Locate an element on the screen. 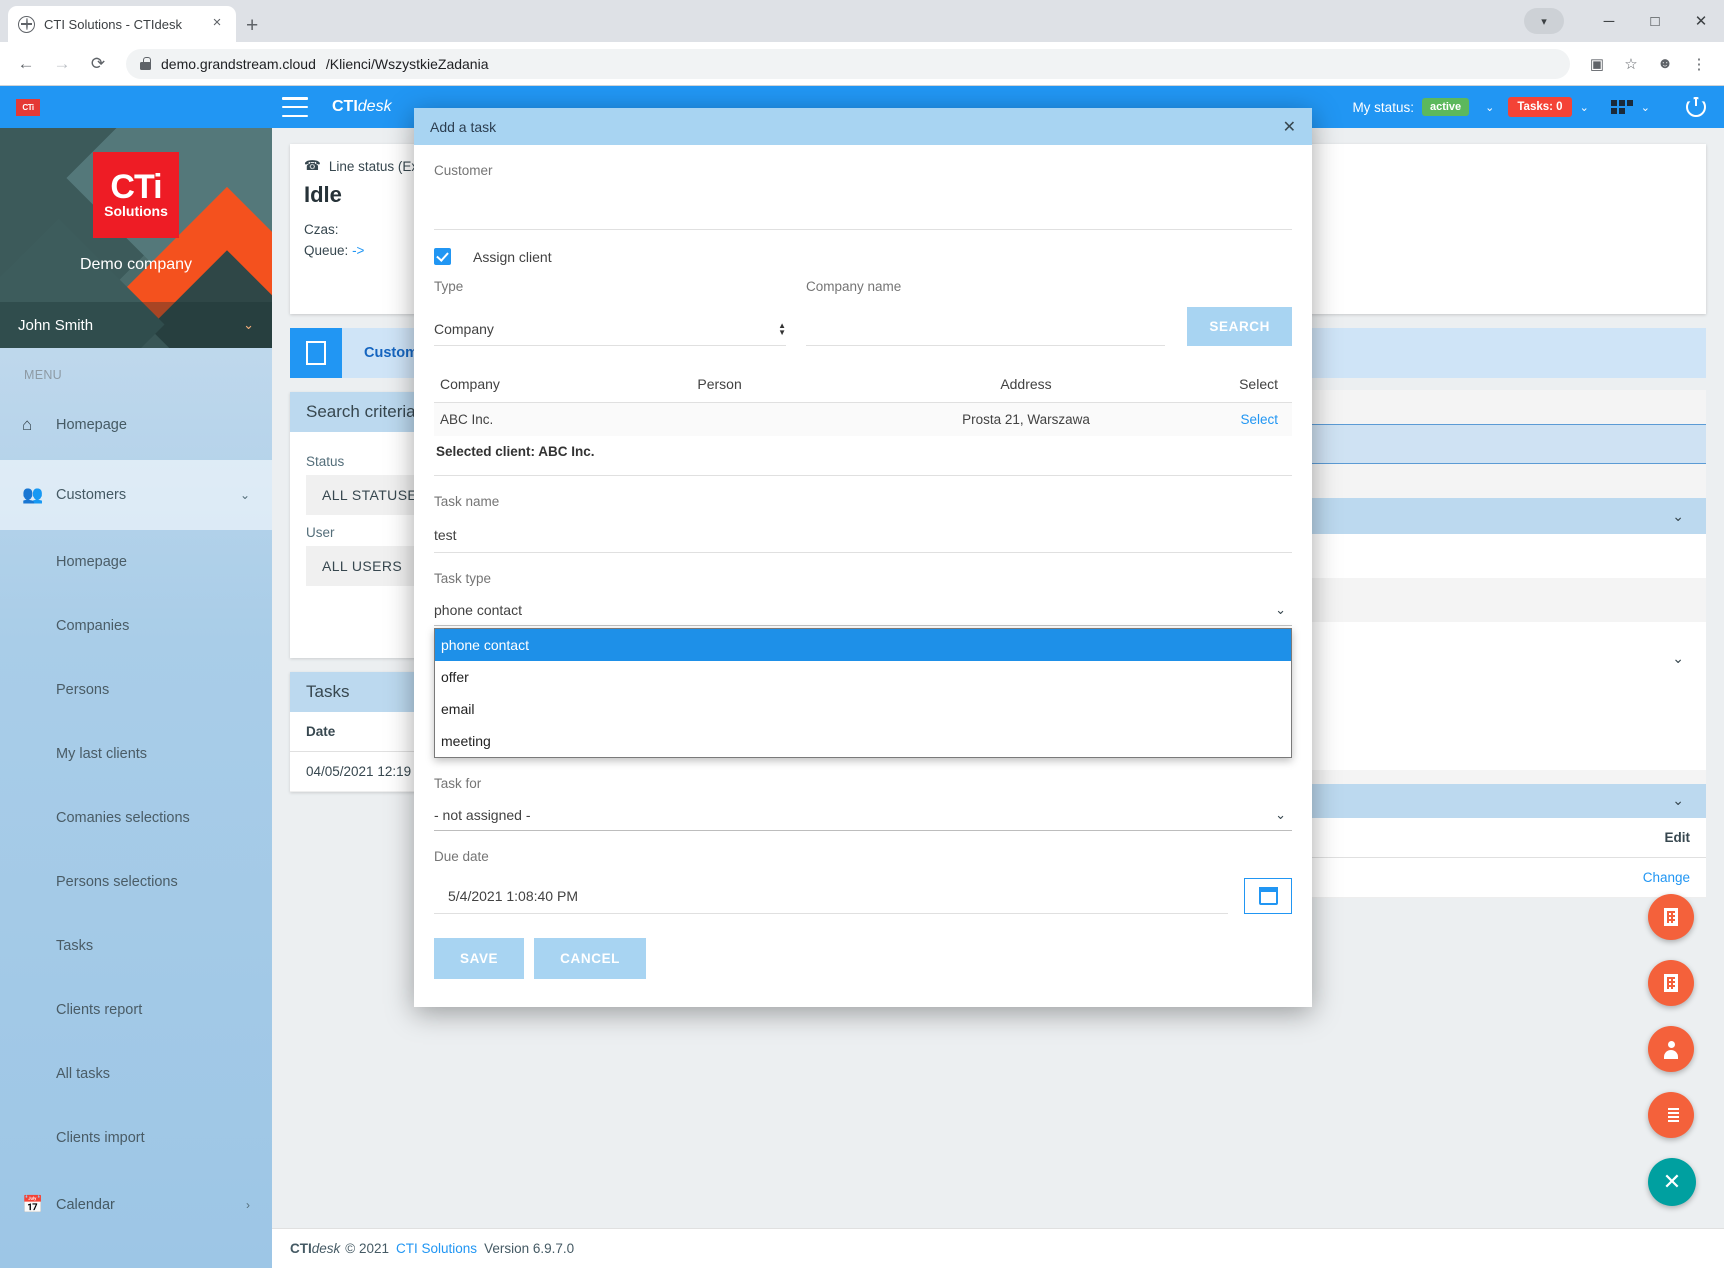 This screenshot has height=1268, width=1724. brand-italic: desk is located at coordinates (374, 106).